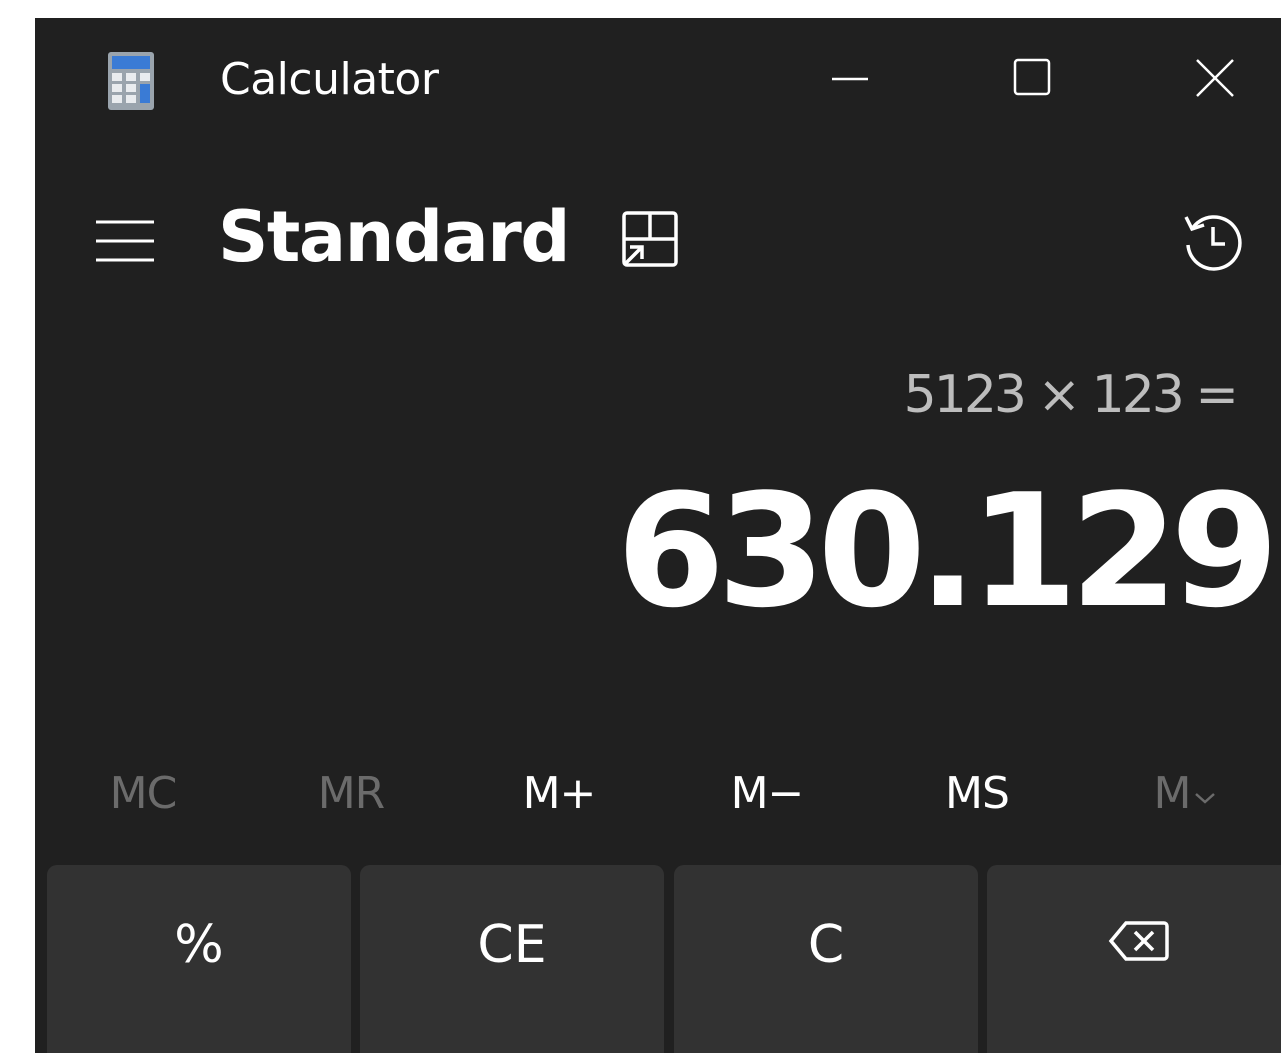 This screenshot has width=1281, height=1053. I want to click on backspace-icon, so click(1139, 945).